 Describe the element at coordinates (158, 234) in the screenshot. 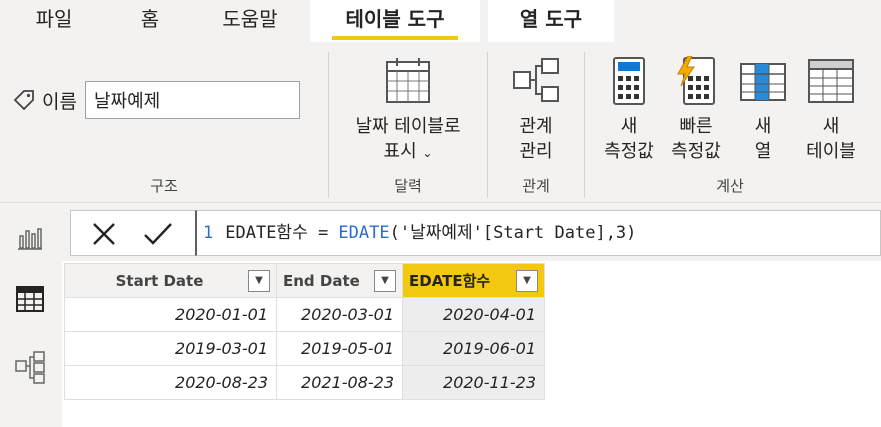

I see `checkmark-icon` at that location.